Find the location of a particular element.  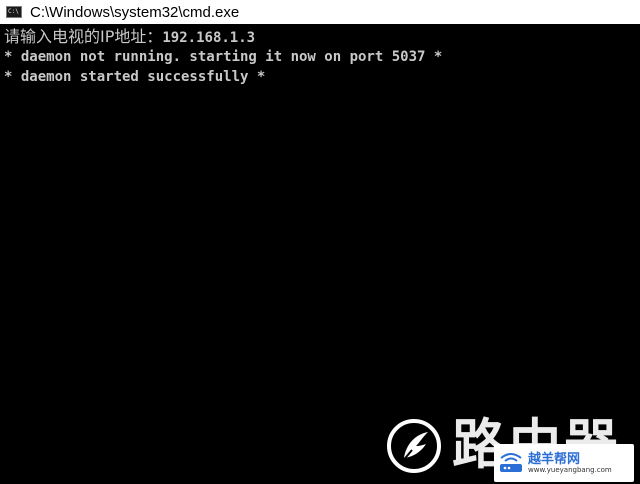

watermark-site-url: www.yueyangbang.com is located at coordinates (570, 470).